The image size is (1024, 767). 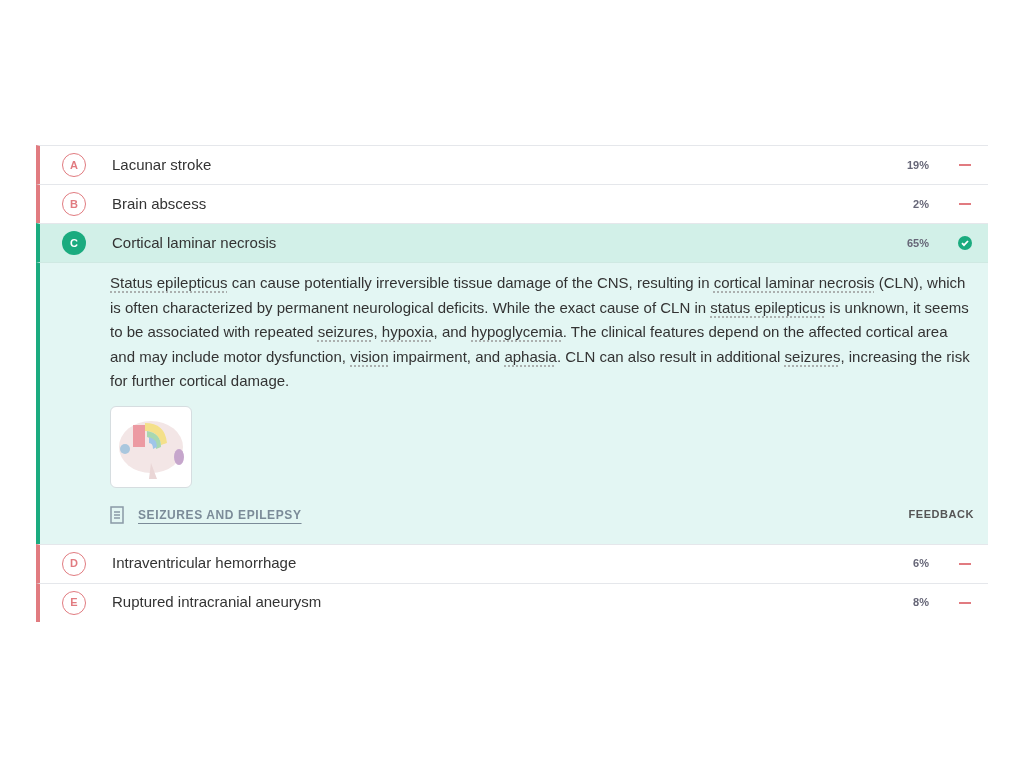 I want to click on article-icon, so click(x=117, y=514).